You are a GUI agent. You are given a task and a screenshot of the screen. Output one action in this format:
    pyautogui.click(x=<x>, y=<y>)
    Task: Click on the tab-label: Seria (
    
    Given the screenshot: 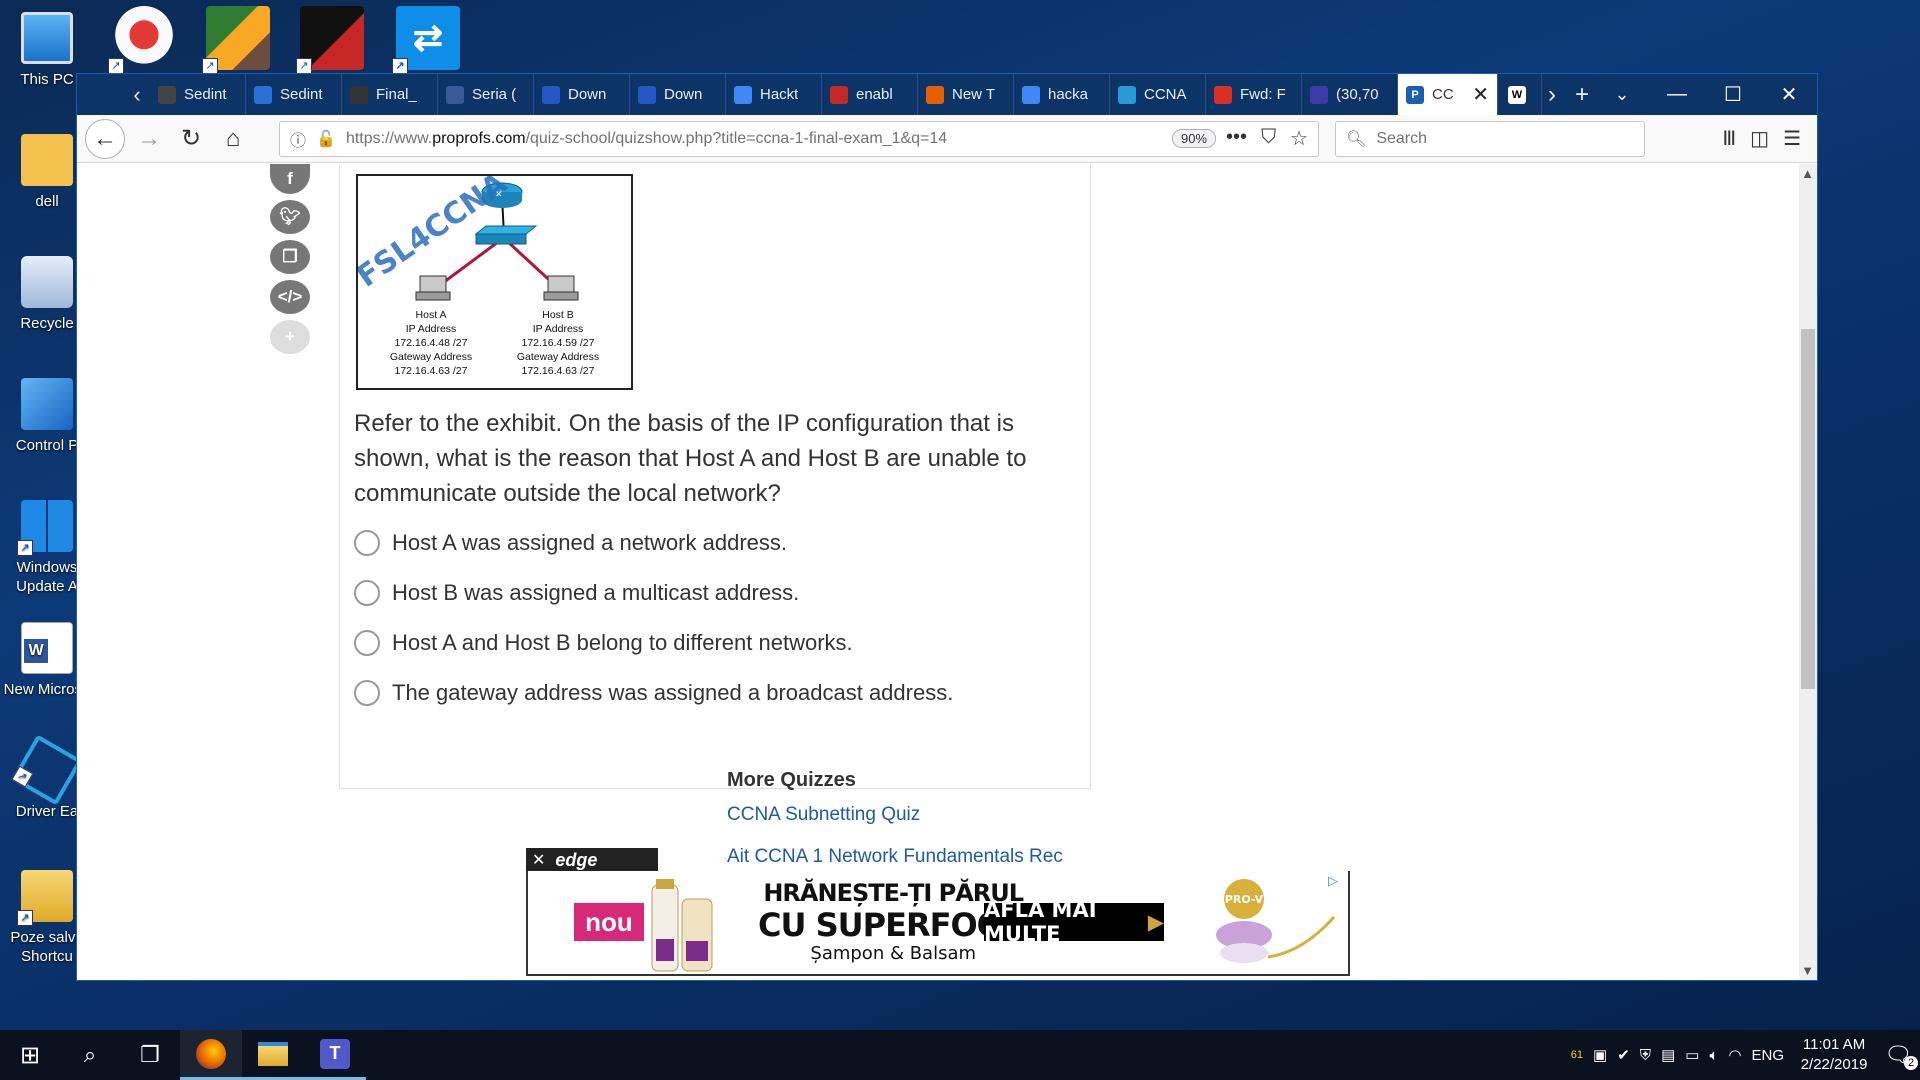 What is the action you would take?
    pyautogui.click(x=494, y=94)
    